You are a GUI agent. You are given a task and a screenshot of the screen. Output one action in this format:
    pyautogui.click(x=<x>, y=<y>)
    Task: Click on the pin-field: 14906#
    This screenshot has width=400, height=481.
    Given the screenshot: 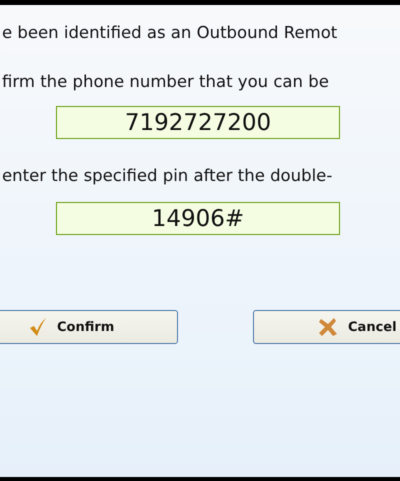 What is the action you would take?
    pyautogui.click(x=198, y=218)
    